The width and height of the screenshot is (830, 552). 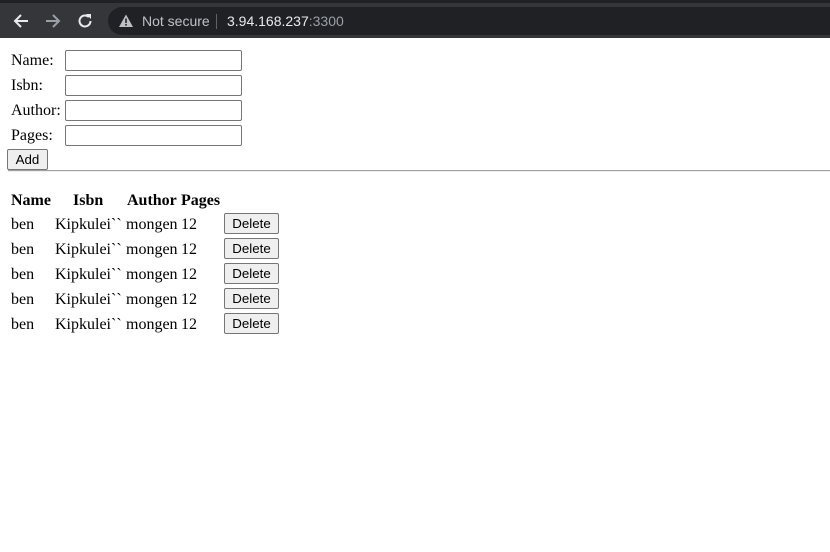 I want to click on isbn-label: Isbn:, so click(x=27, y=85).